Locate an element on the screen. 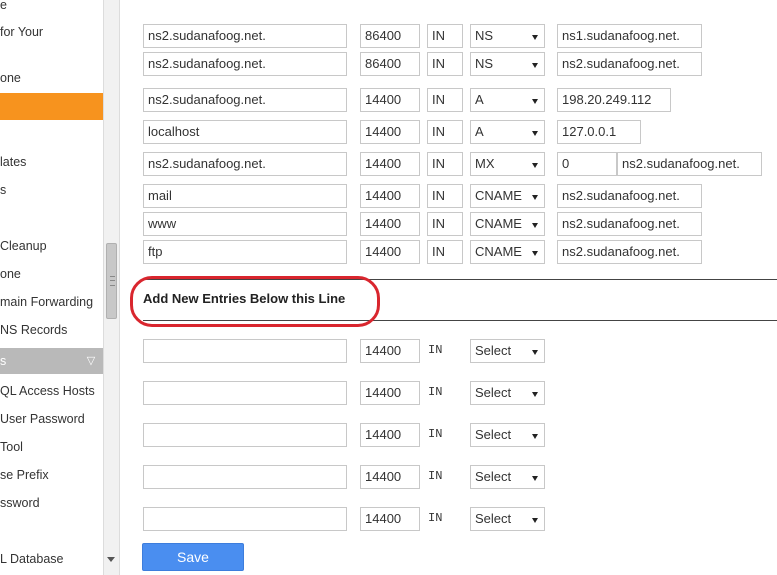 The height and width of the screenshot is (575, 777). record-name-field: mail is located at coordinates (245, 196).